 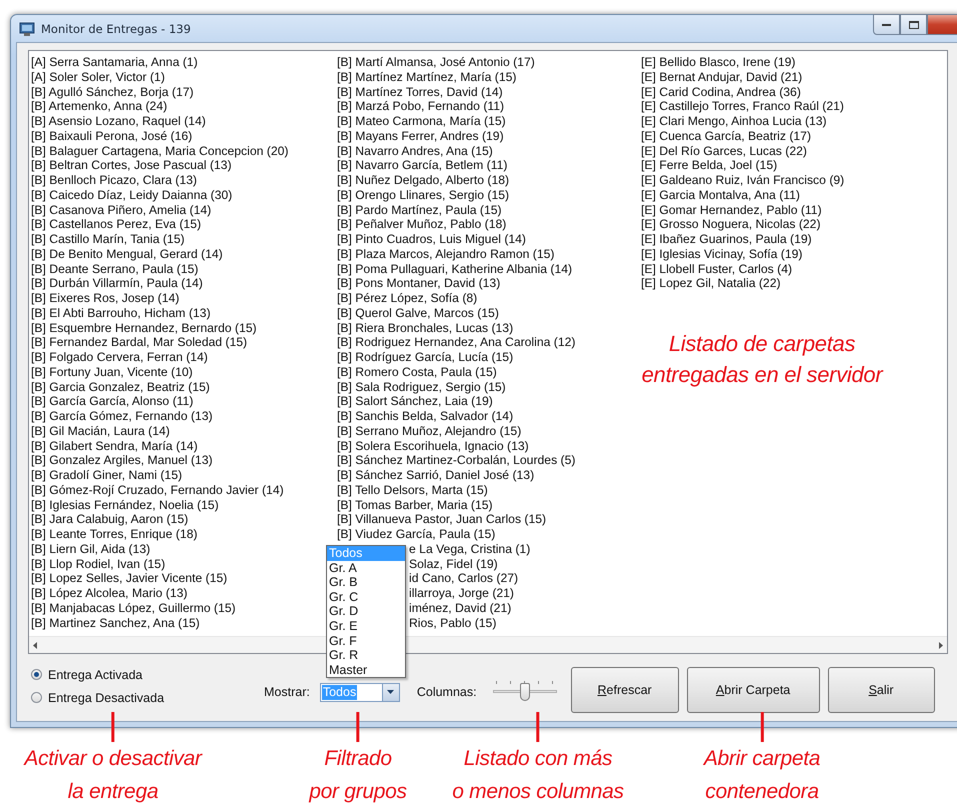 What do you see at coordinates (753, 689) in the screenshot?
I see `action-button: Abrir Carpeta` at bounding box center [753, 689].